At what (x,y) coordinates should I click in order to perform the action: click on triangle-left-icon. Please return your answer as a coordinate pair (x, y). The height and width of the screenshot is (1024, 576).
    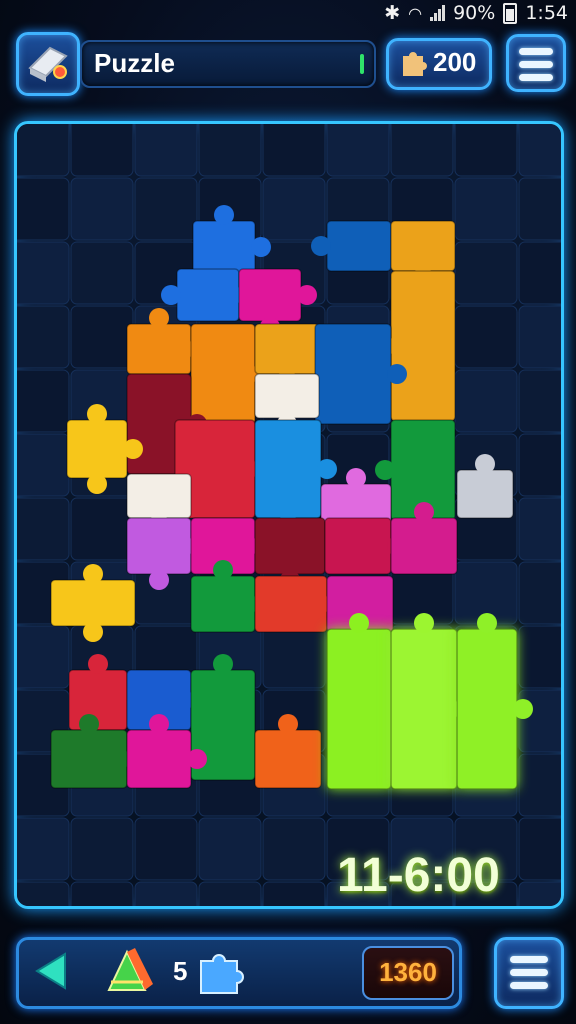
    Looking at the image, I should click on (51, 971).